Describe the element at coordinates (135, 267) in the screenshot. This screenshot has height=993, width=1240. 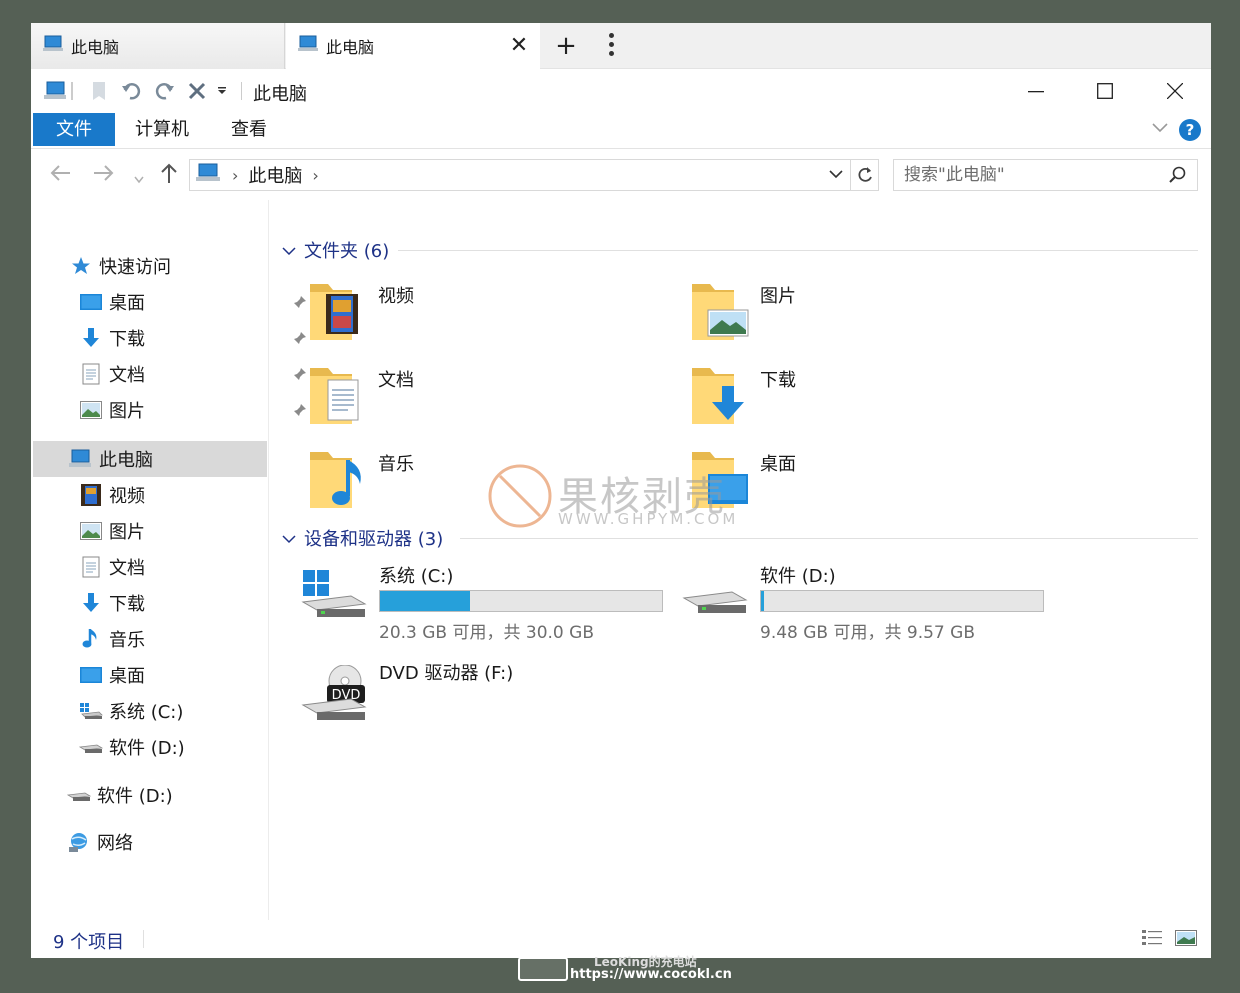
I see `sidebar-item-label: 快速访问` at that location.